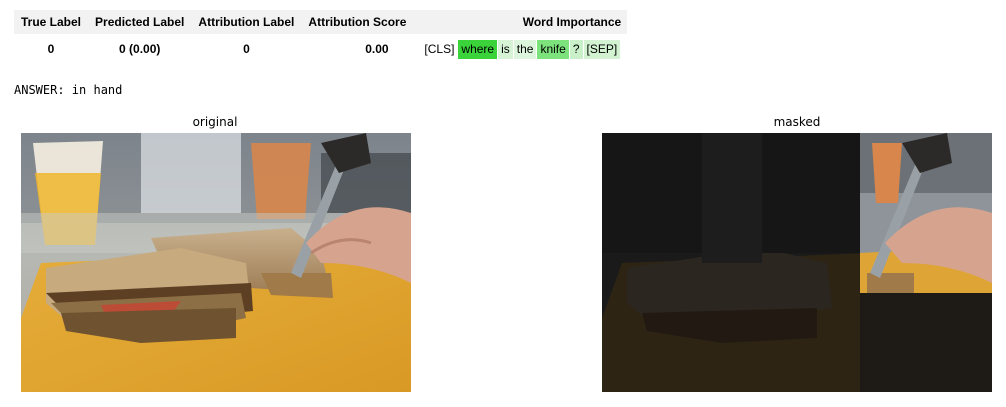 Image resolution: width=1006 pixels, height=407 pixels. Describe the element at coordinates (797, 122) in the screenshot. I see `masked-title: masked` at that location.